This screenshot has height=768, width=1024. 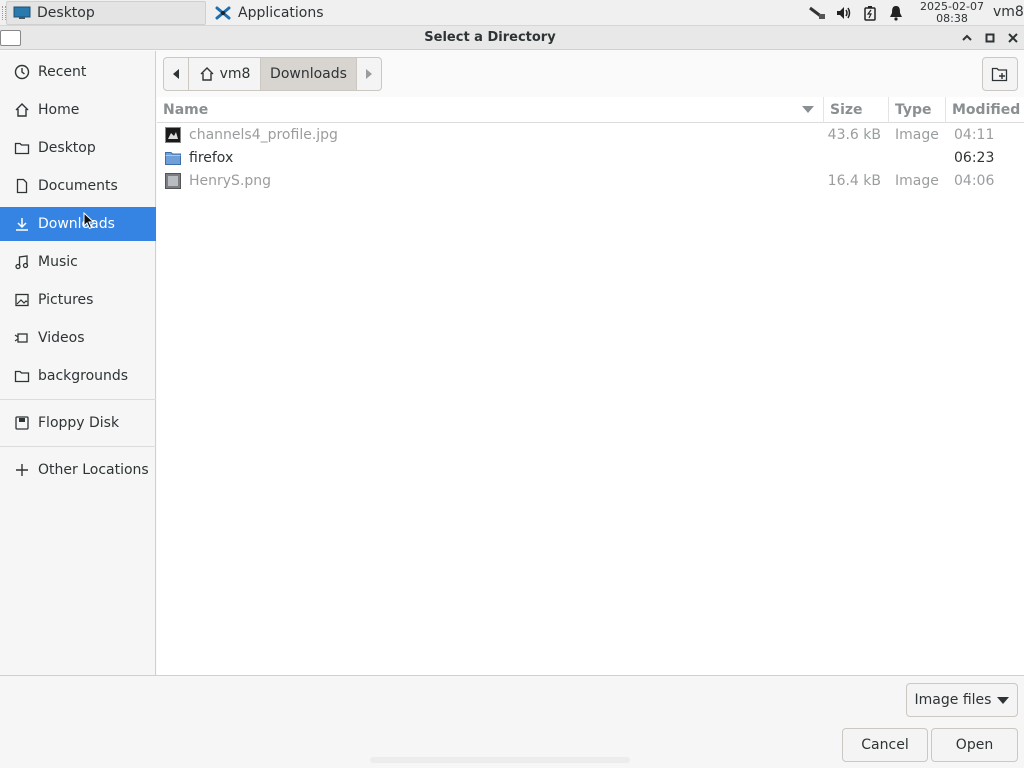 What do you see at coordinates (974, 157) in the screenshot?
I see `file-modified: 06:23` at bounding box center [974, 157].